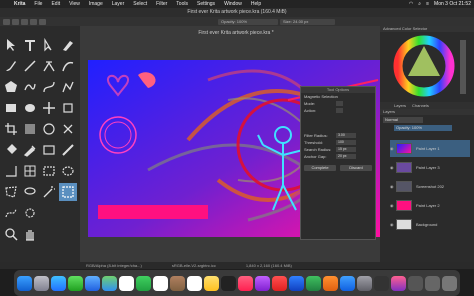 The height and width of the screenshot is (296, 474). I want to click on smart-patch-tool, so click(68, 129).